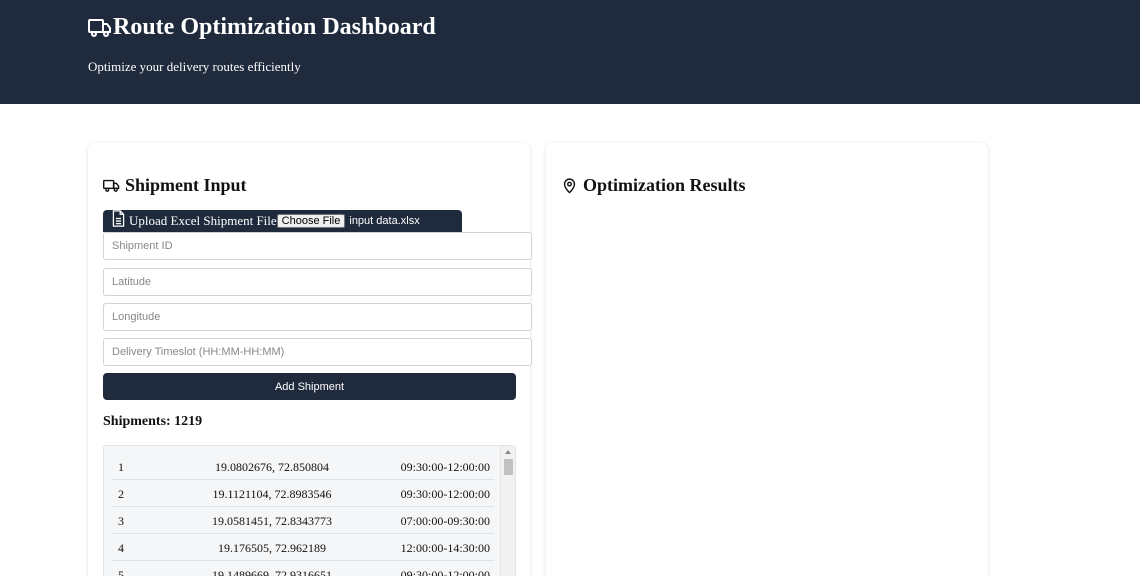  Describe the element at coordinates (272, 572) in the screenshot. I see `shipment-coords: 19.1489669, 72.9316651` at that location.